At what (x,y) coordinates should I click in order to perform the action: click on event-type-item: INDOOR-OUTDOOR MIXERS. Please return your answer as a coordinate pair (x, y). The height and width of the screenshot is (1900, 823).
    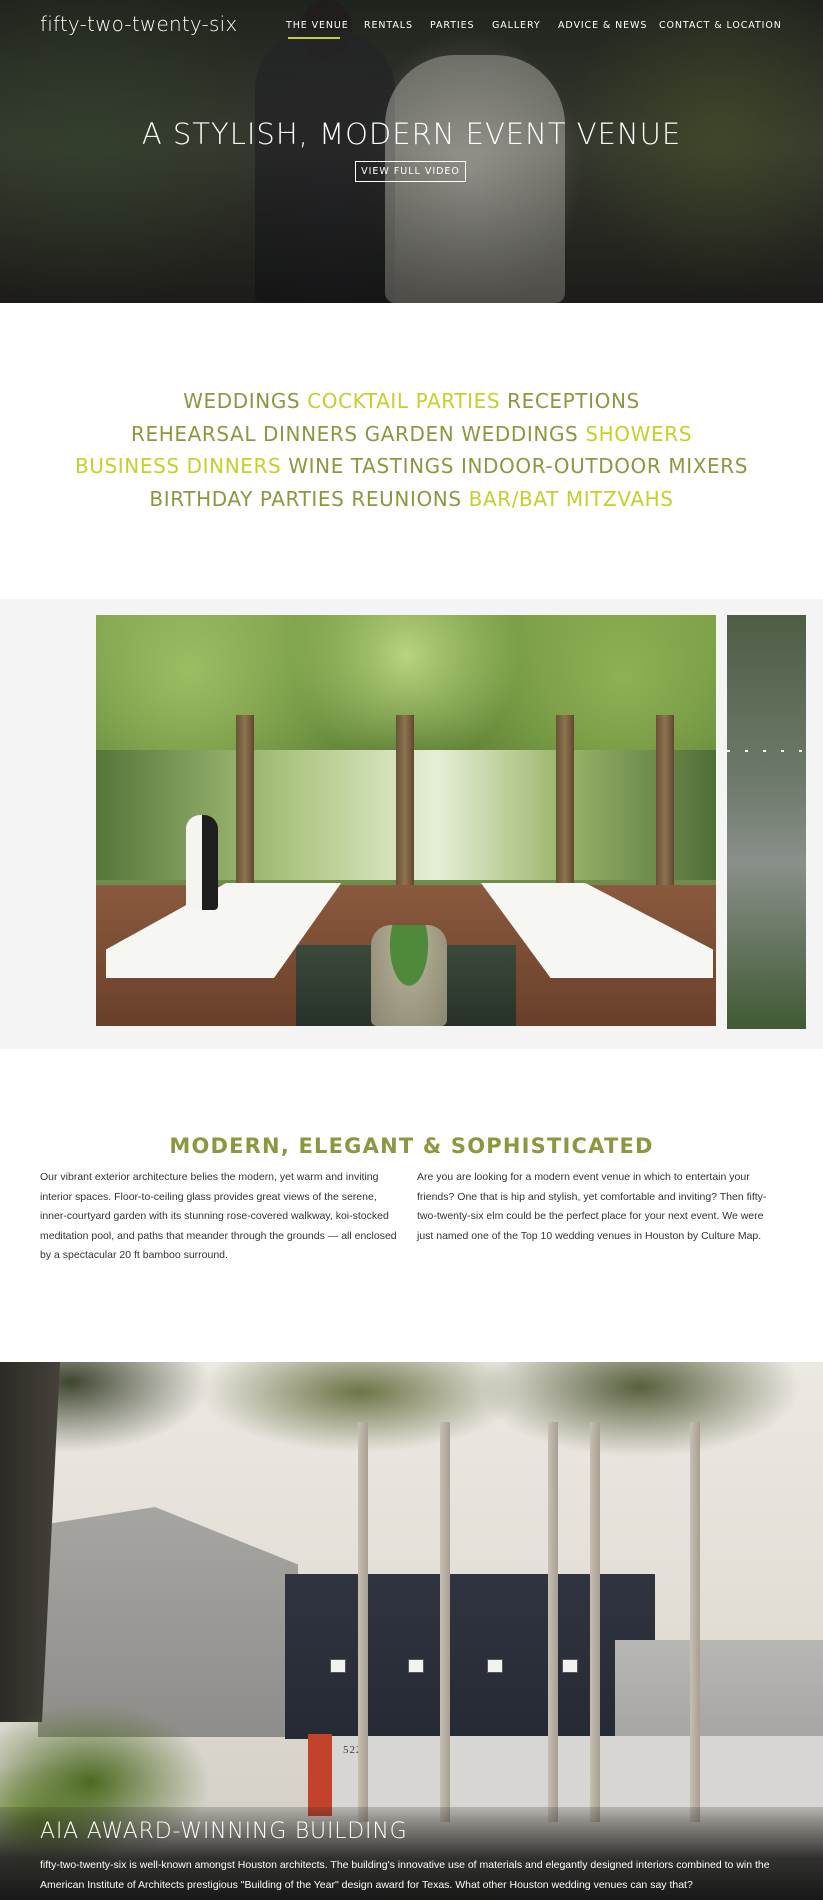
    Looking at the image, I should click on (605, 466).